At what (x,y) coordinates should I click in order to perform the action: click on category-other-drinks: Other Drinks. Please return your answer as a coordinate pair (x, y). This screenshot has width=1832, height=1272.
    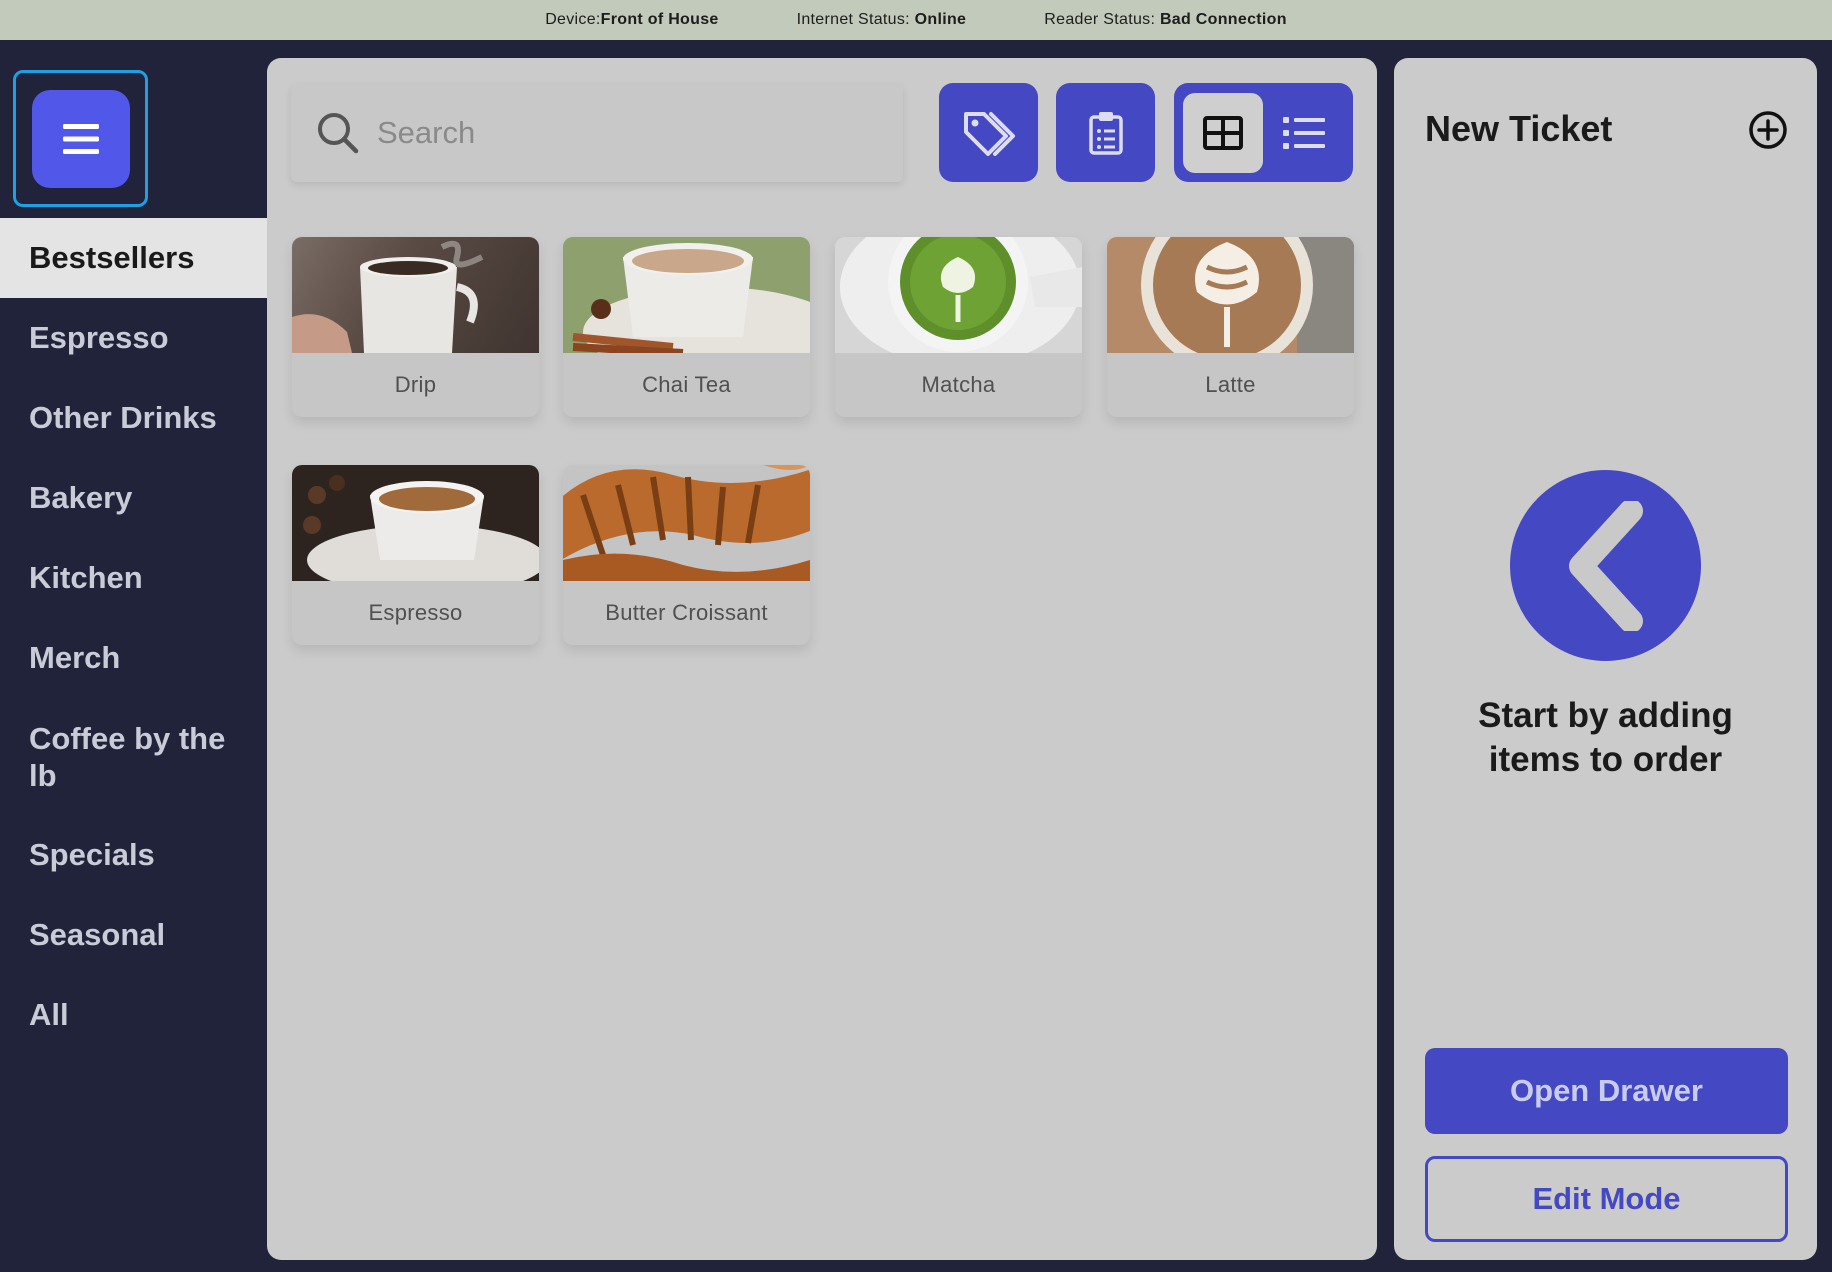
    Looking at the image, I should click on (133, 418).